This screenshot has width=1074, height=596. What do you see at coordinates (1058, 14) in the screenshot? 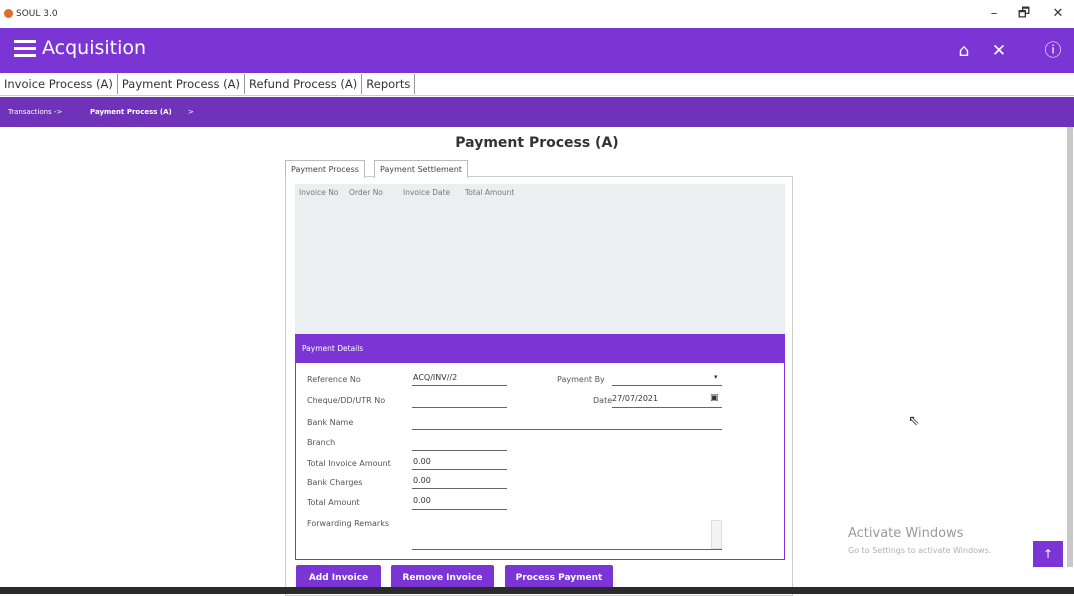
I see `window-close-button: ✕` at bounding box center [1058, 14].